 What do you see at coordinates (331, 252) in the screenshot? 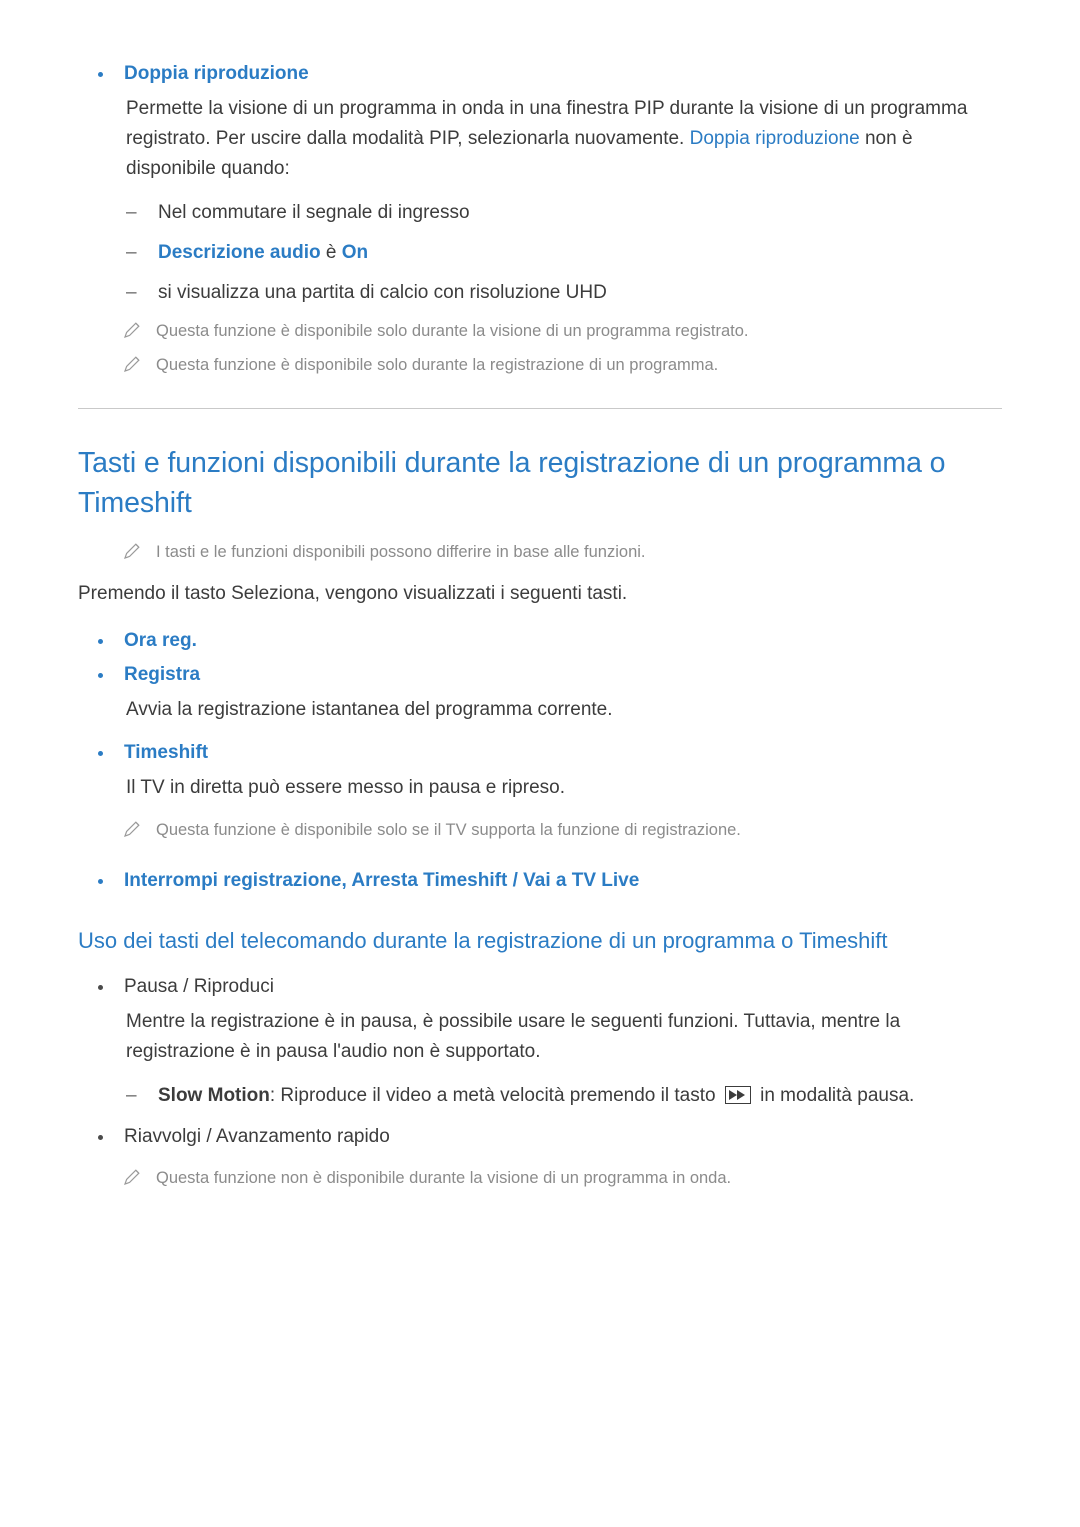
I see `dash-item-connector: è` at bounding box center [331, 252].